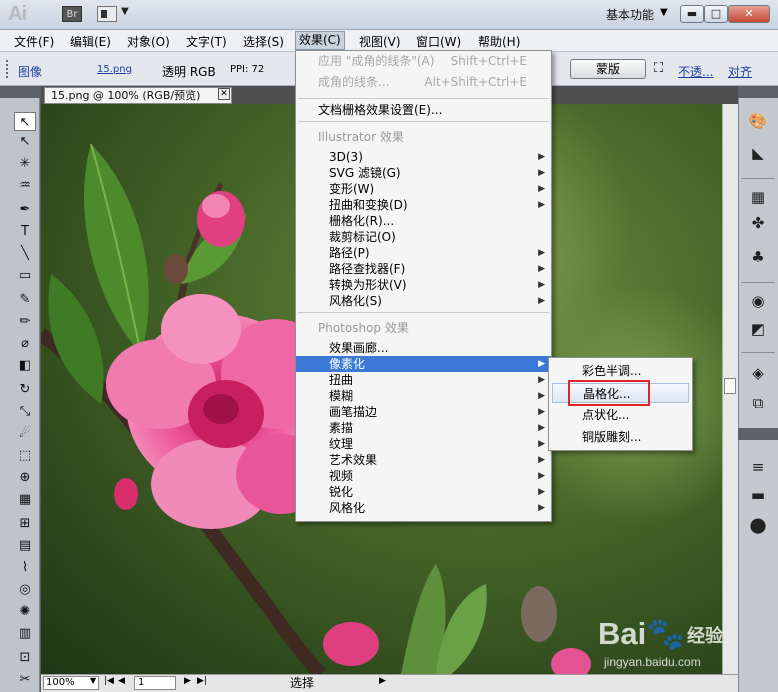 This screenshot has width=778, height=692. Describe the element at coordinates (72, 14) in the screenshot. I see `bridge-button: Br` at that location.